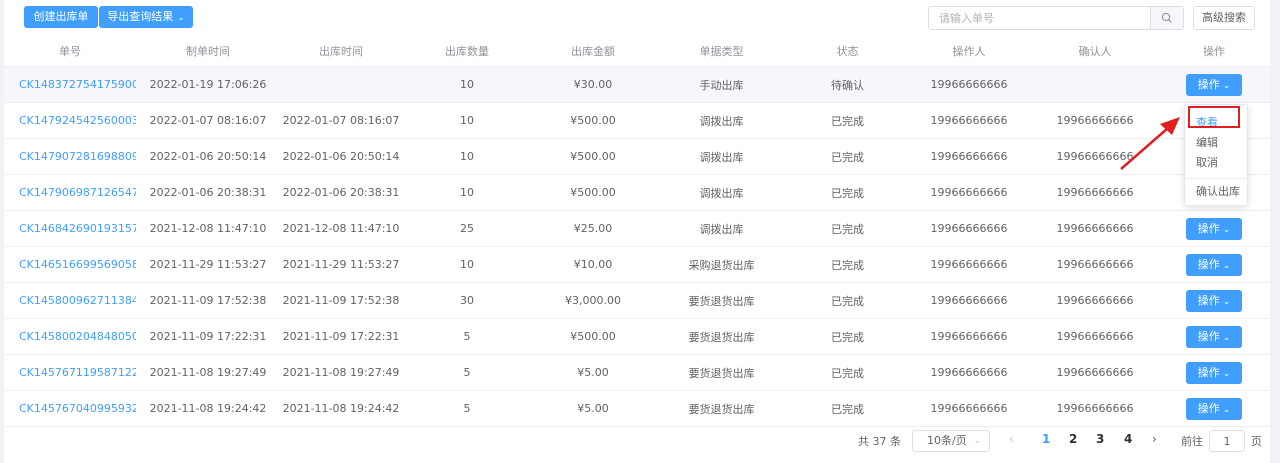  Describe the element at coordinates (593, 264) in the screenshot. I see `table-cell-amount: ¥10.00` at that location.